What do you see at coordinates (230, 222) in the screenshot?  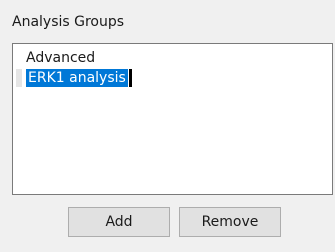 I see `remove-button: Remove` at bounding box center [230, 222].